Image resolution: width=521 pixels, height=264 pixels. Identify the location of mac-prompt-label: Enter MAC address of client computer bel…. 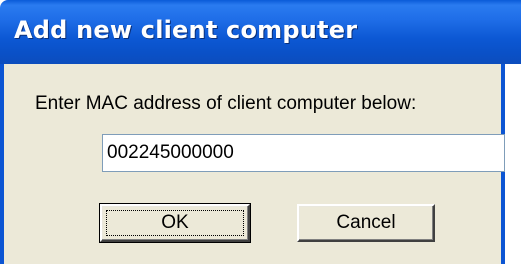
(226, 103).